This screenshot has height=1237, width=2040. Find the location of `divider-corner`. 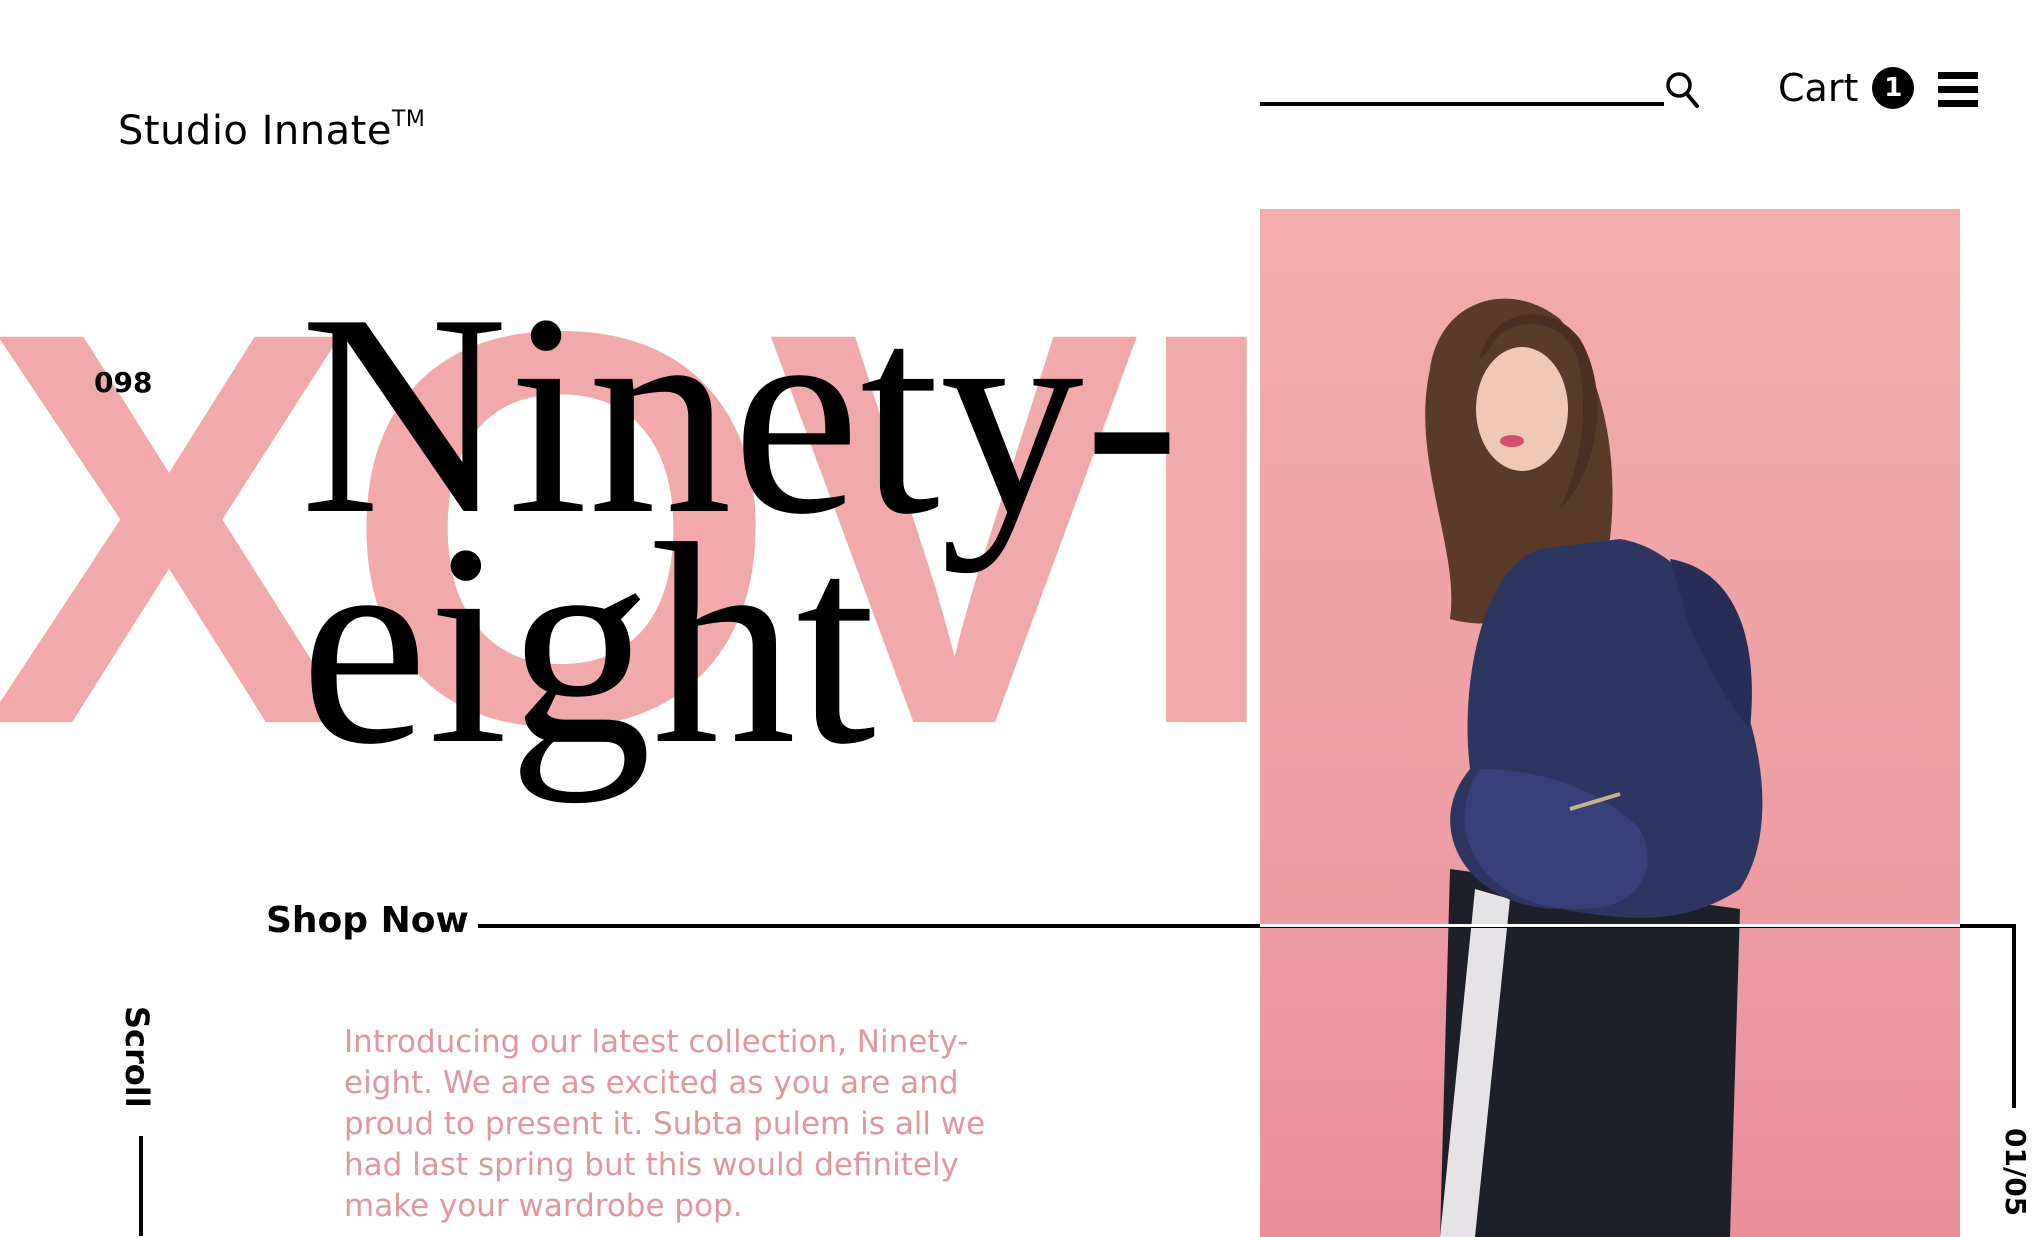

divider-corner is located at coordinates (1988, 926).